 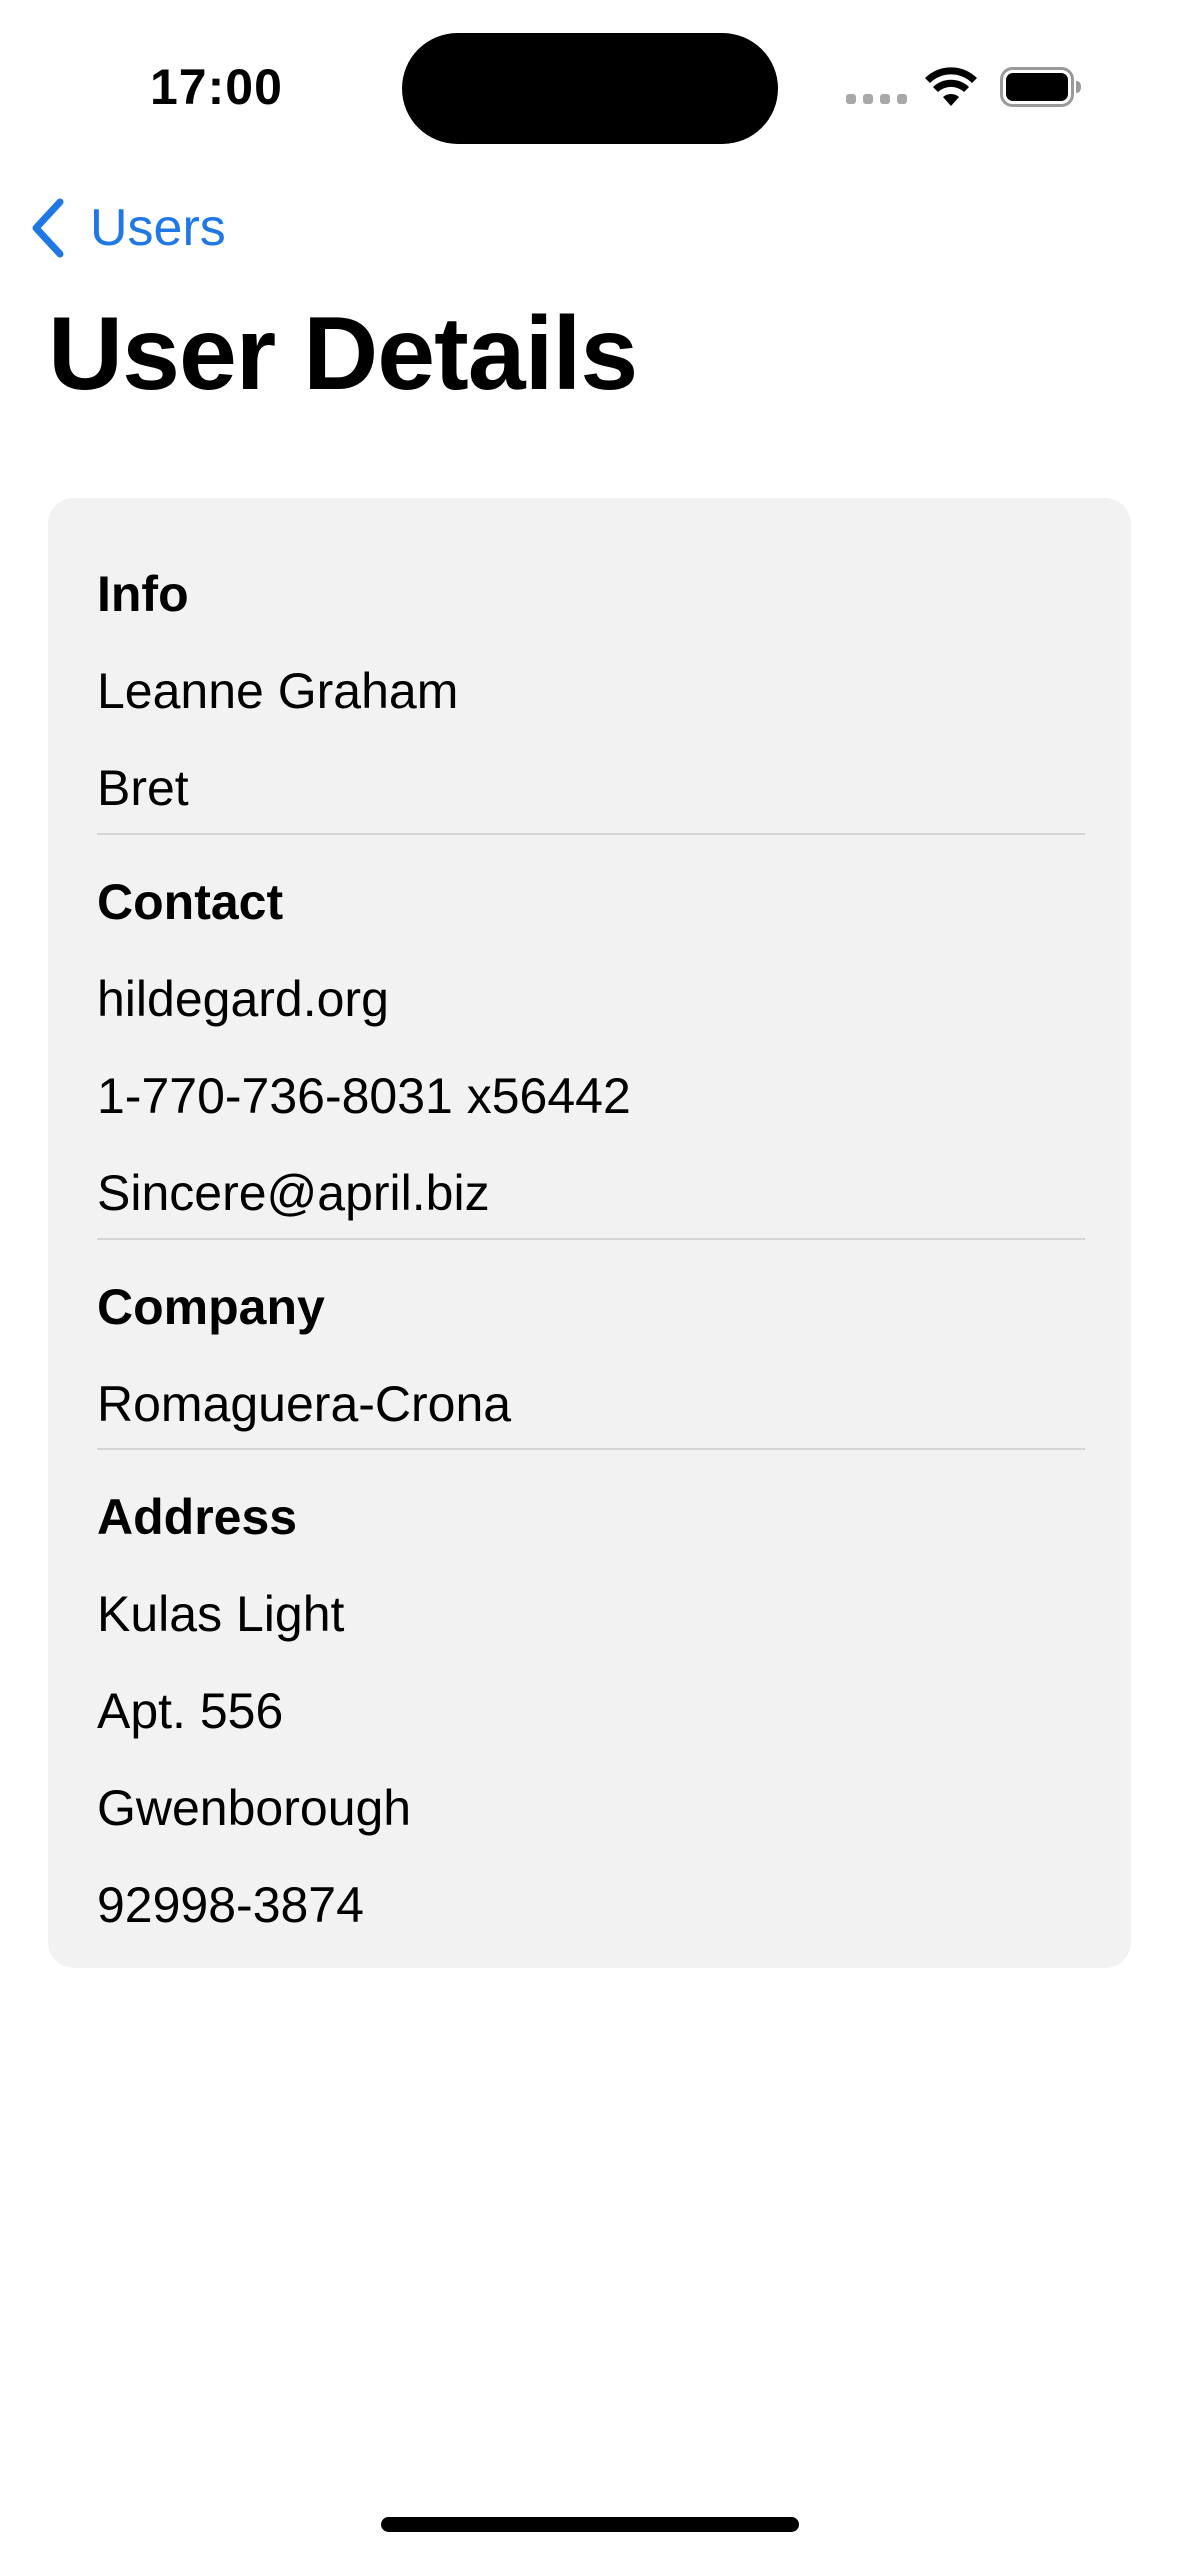 I want to click on back-button-label: Users, so click(x=158, y=228).